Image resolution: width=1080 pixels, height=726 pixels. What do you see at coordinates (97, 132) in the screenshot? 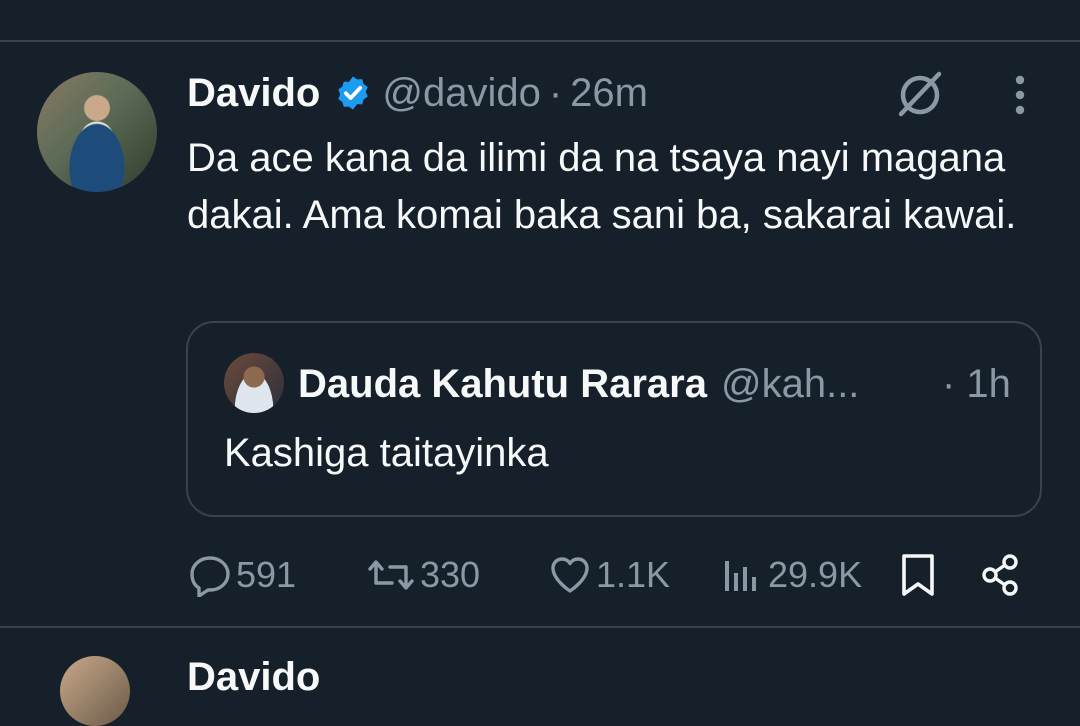
I see `avatar` at bounding box center [97, 132].